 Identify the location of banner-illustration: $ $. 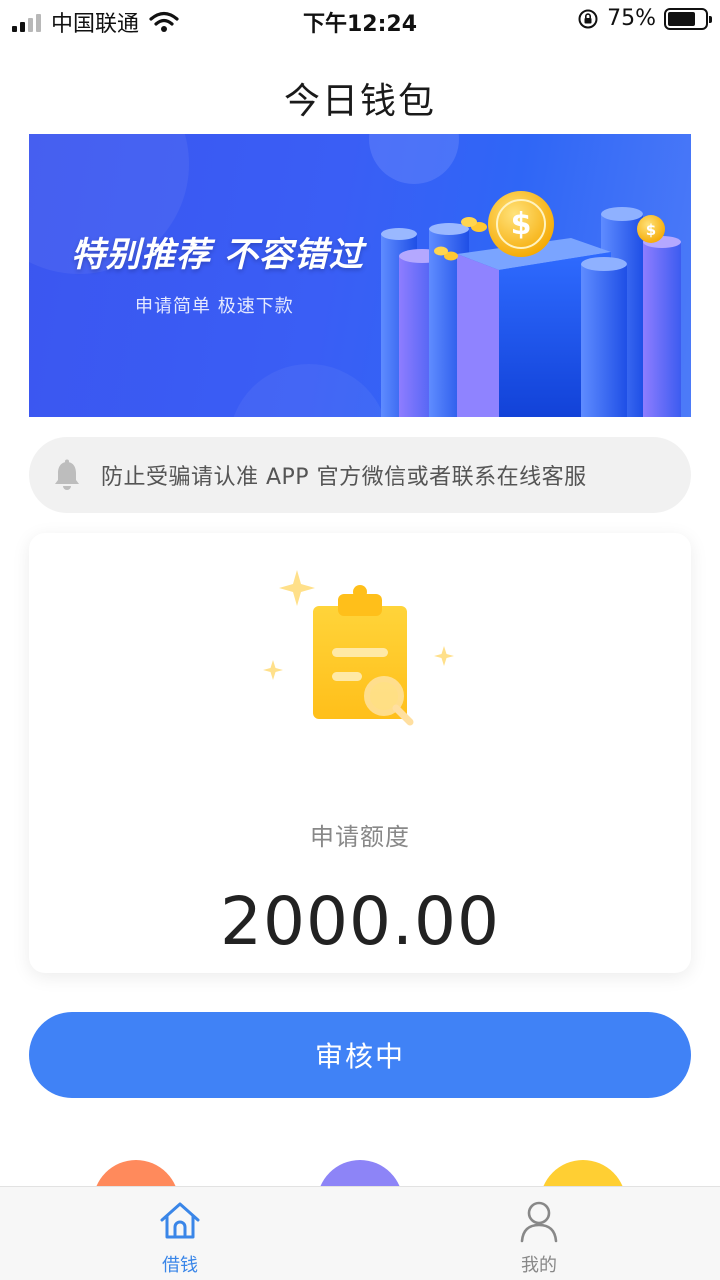
(531, 304).